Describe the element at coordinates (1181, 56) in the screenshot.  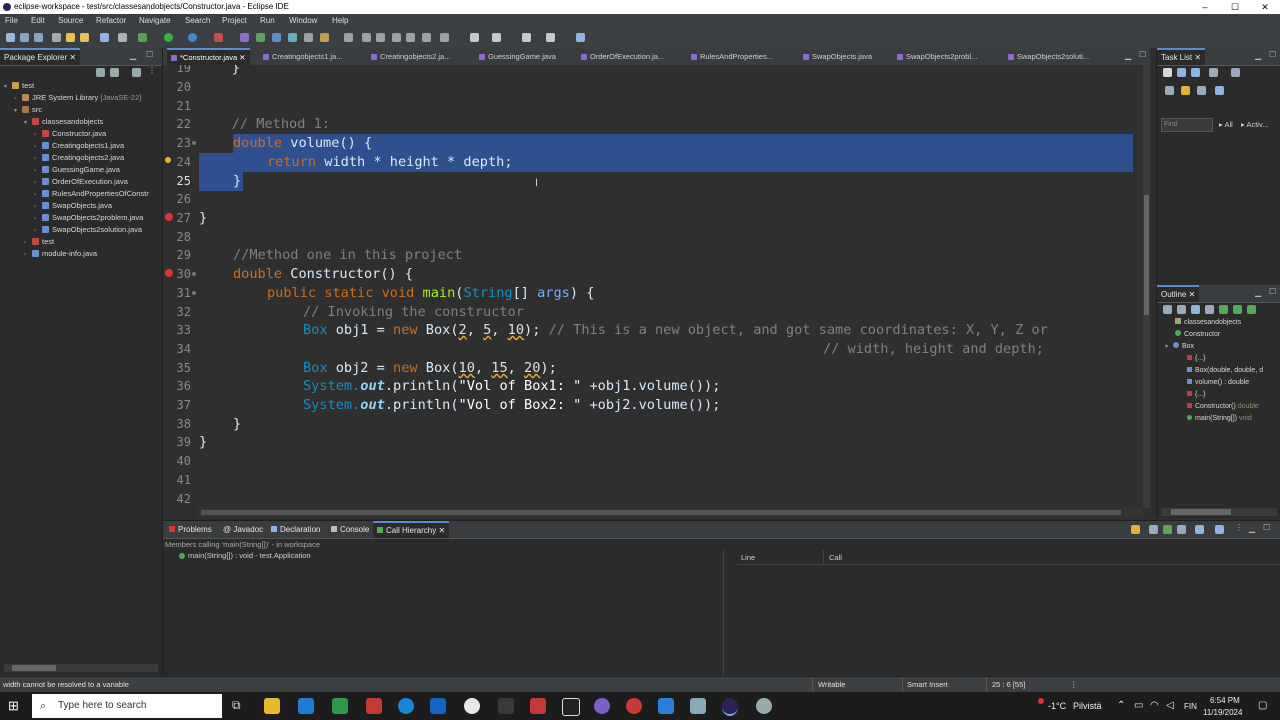
I see `tab-task-list: Task List ✕` at that location.